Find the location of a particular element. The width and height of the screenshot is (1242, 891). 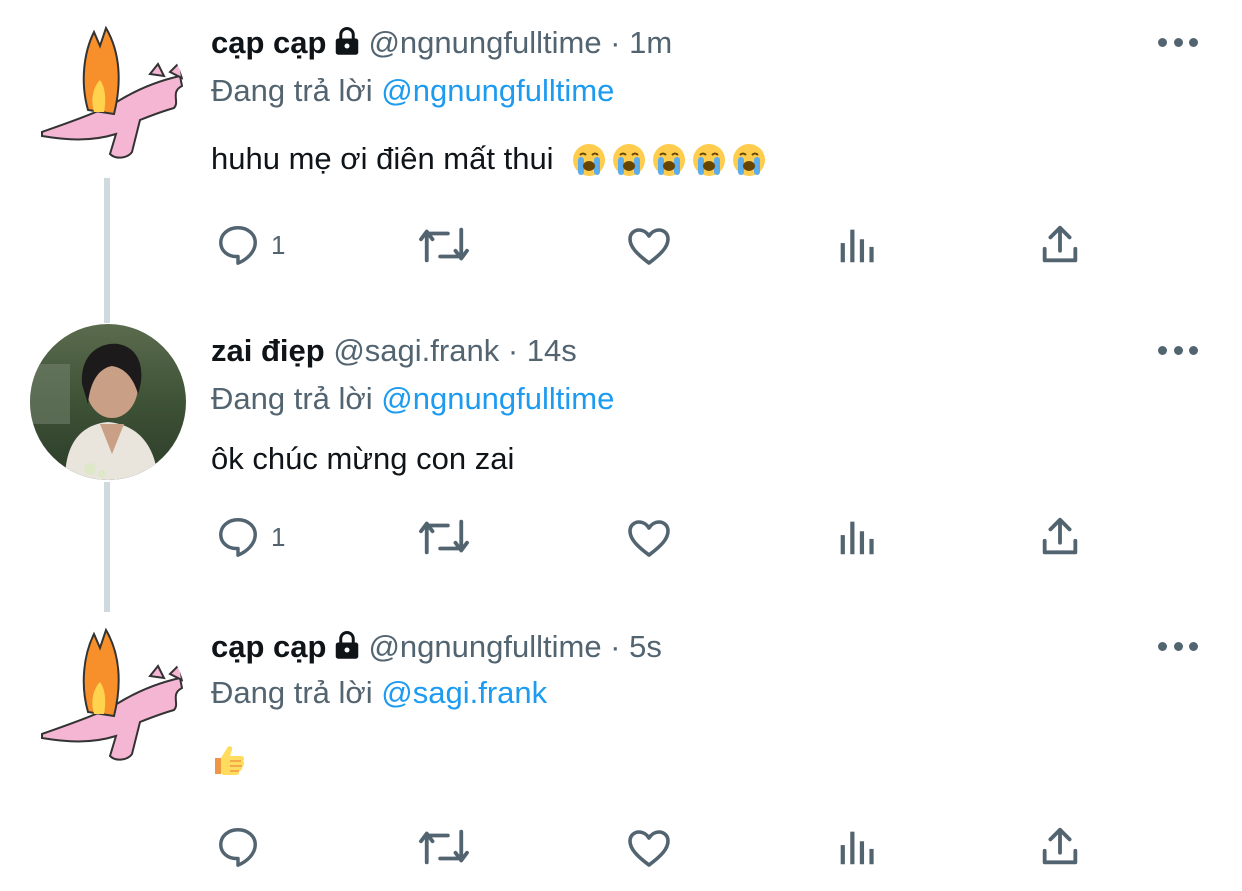

tweet-text-content: ôk chúc mừng con zai is located at coordinates (363, 458).